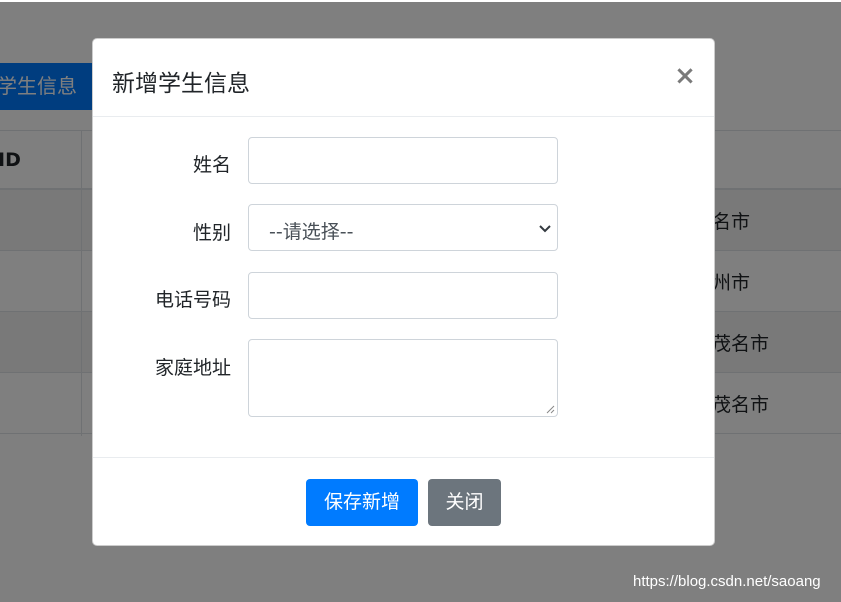 This screenshot has height=602, width=841. Describe the element at coordinates (403, 160) in the screenshot. I see `name-input` at that location.